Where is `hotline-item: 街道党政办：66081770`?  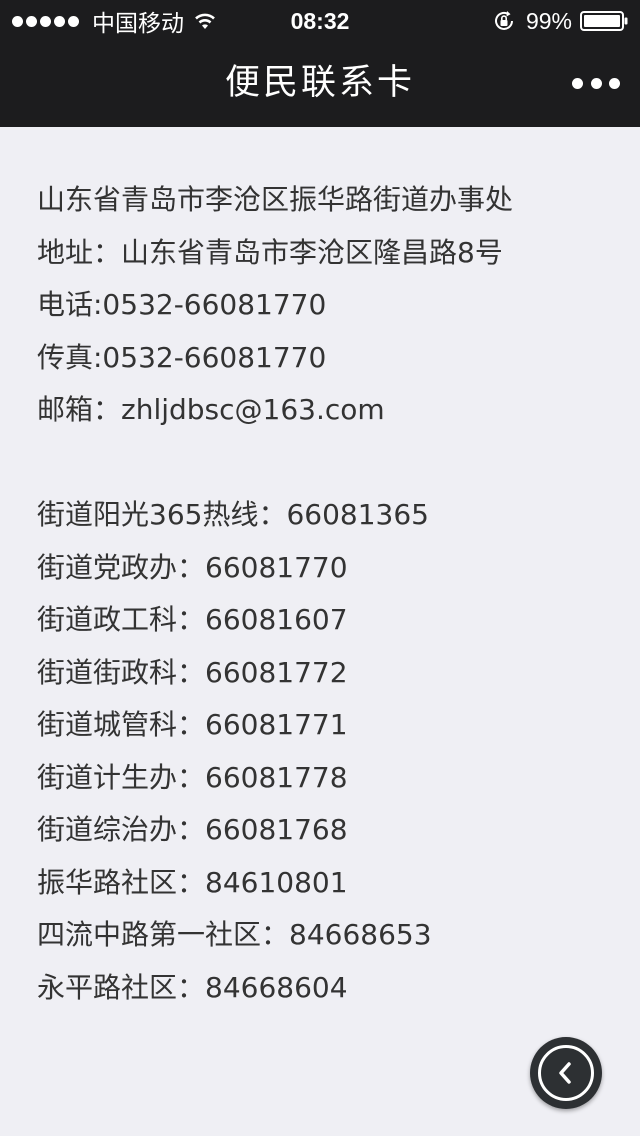
hotline-item: 街道党政办：66081770 is located at coordinates (192, 567).